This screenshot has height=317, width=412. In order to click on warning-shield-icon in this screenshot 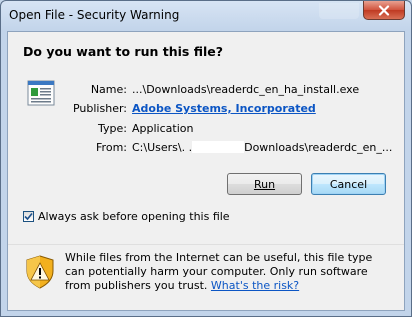, I will do `click(40, 272)`.